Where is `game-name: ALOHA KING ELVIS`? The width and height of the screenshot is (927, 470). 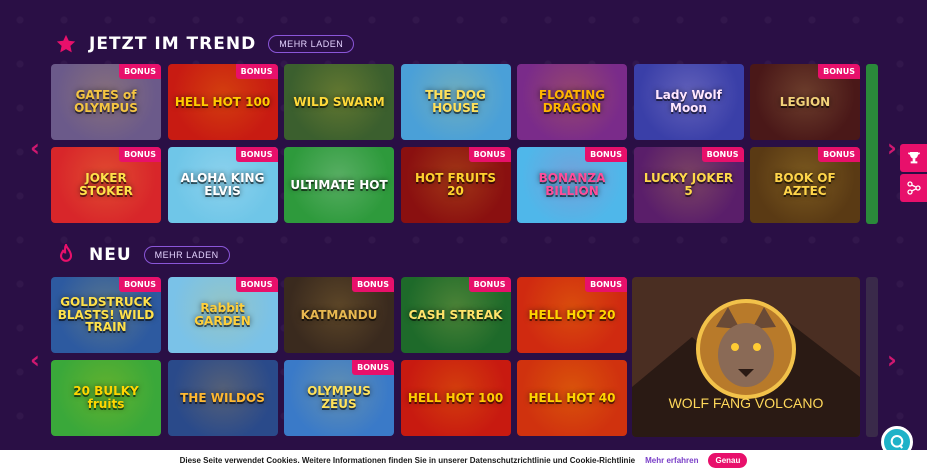
game-name: ALOHA KING ELVIS is located at coordinates (222, 184).